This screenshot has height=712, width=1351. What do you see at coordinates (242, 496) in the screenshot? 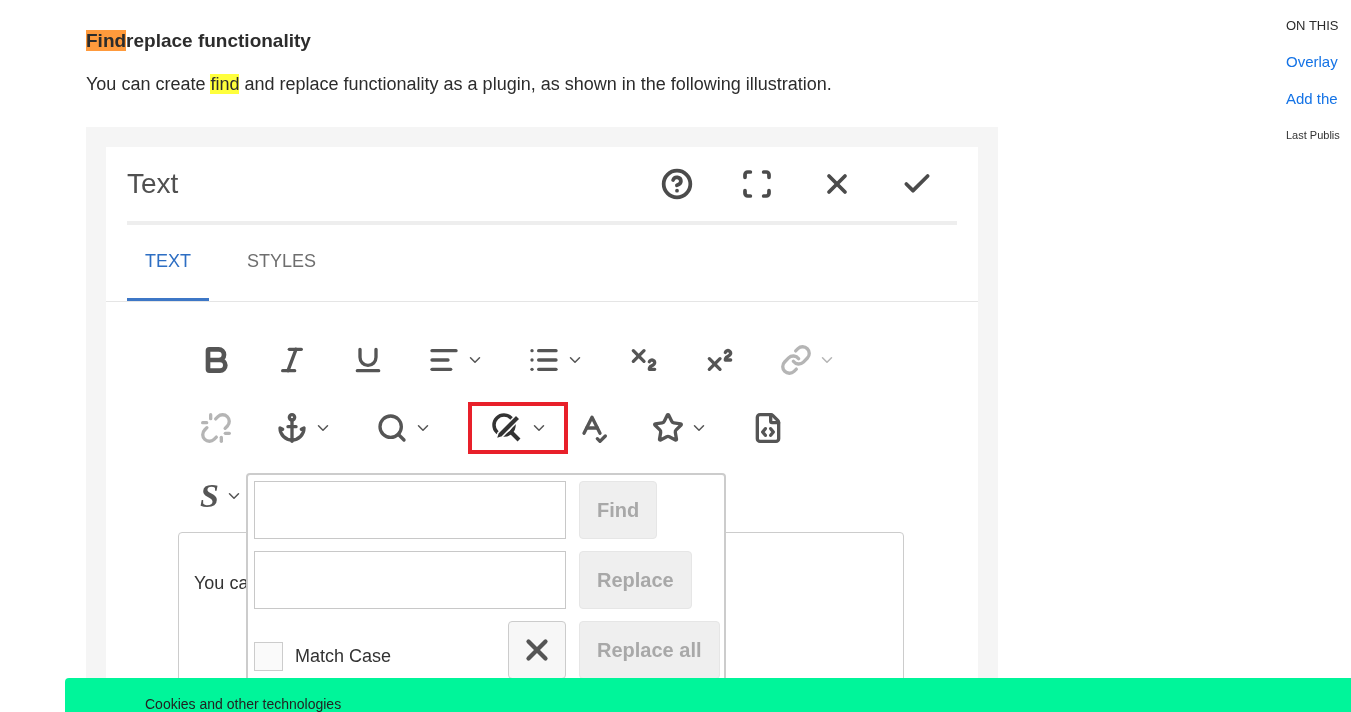
I see `toolbar-button: S` at bounding box center [242, 496].